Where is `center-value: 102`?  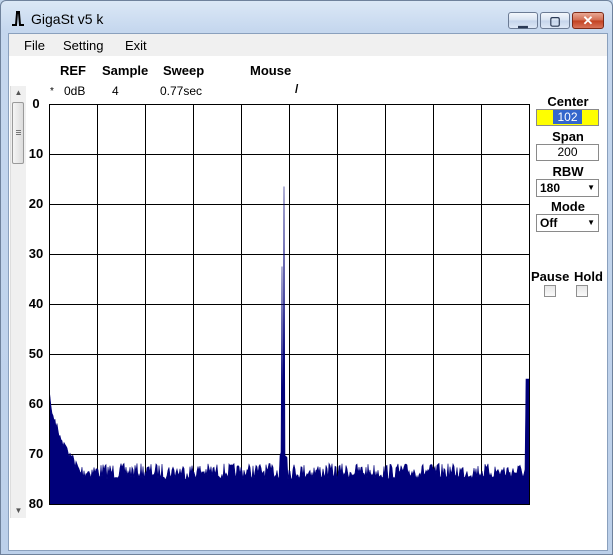
center-value: 102 is located at coordinates (567, 117).